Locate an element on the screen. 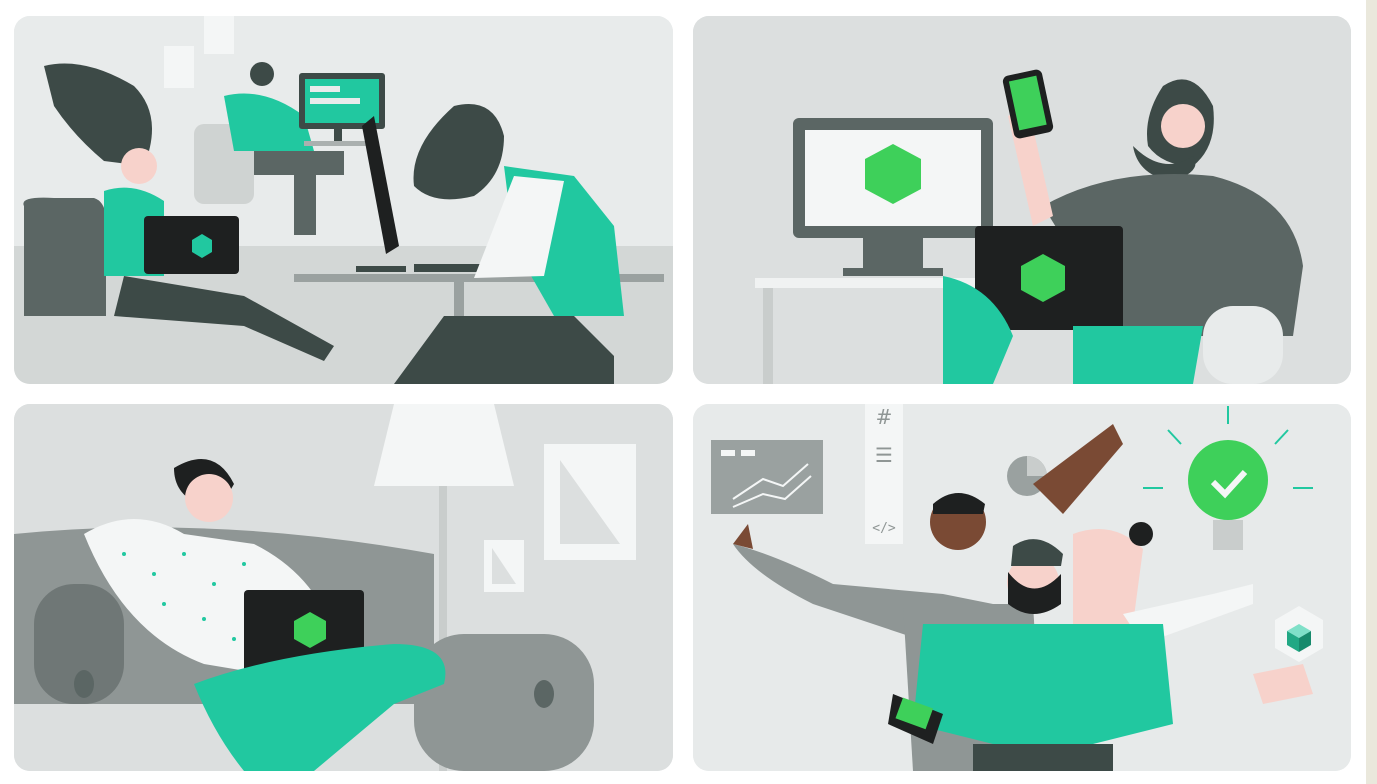  hash-icon: # is located at coordinates (884, 417).